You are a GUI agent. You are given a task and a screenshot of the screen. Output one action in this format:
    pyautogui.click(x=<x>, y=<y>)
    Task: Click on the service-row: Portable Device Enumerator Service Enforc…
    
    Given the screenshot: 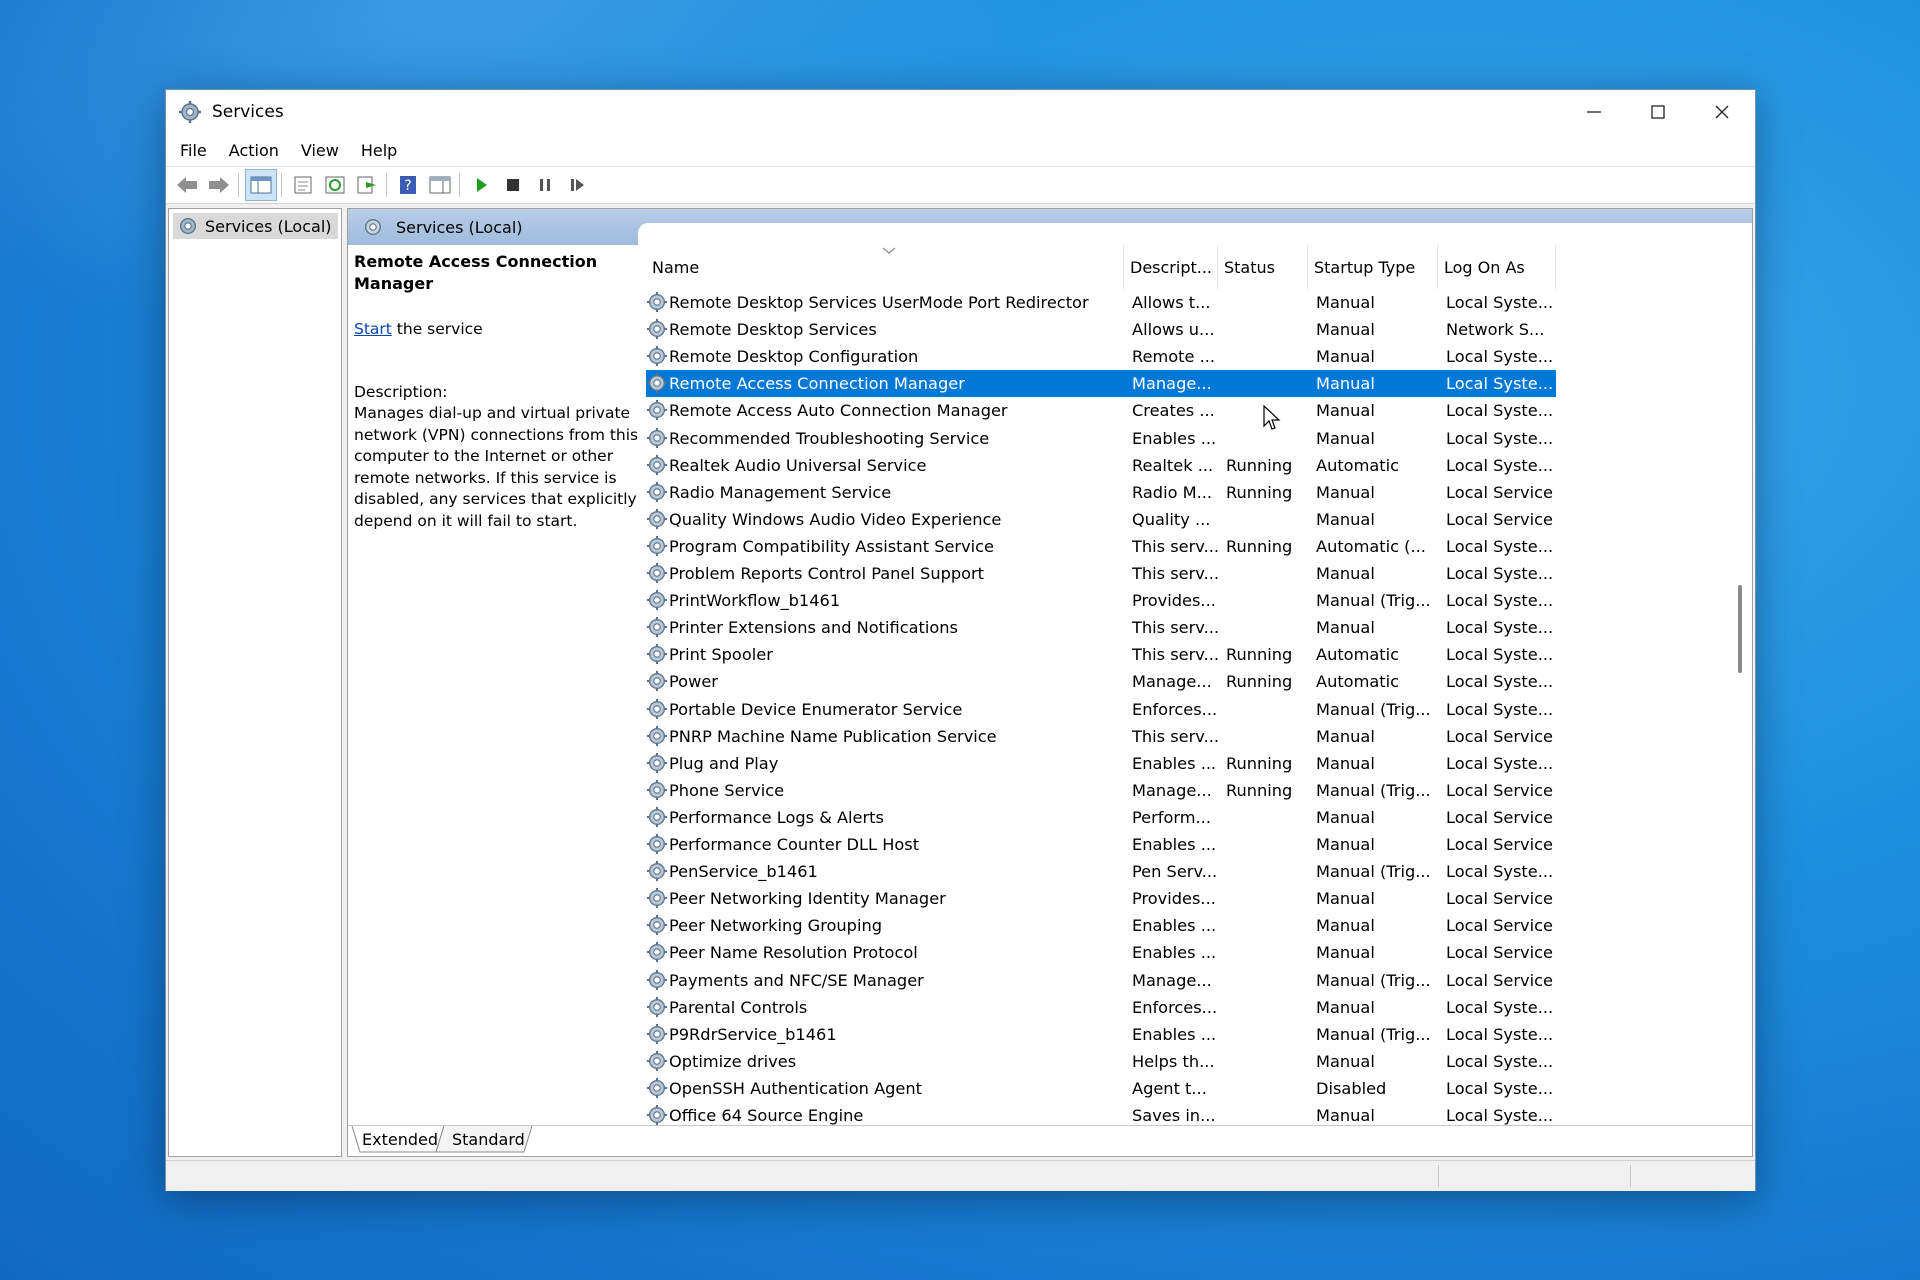 What is the action you would take?
    pyautogui.click(x=1101, y=709)
    